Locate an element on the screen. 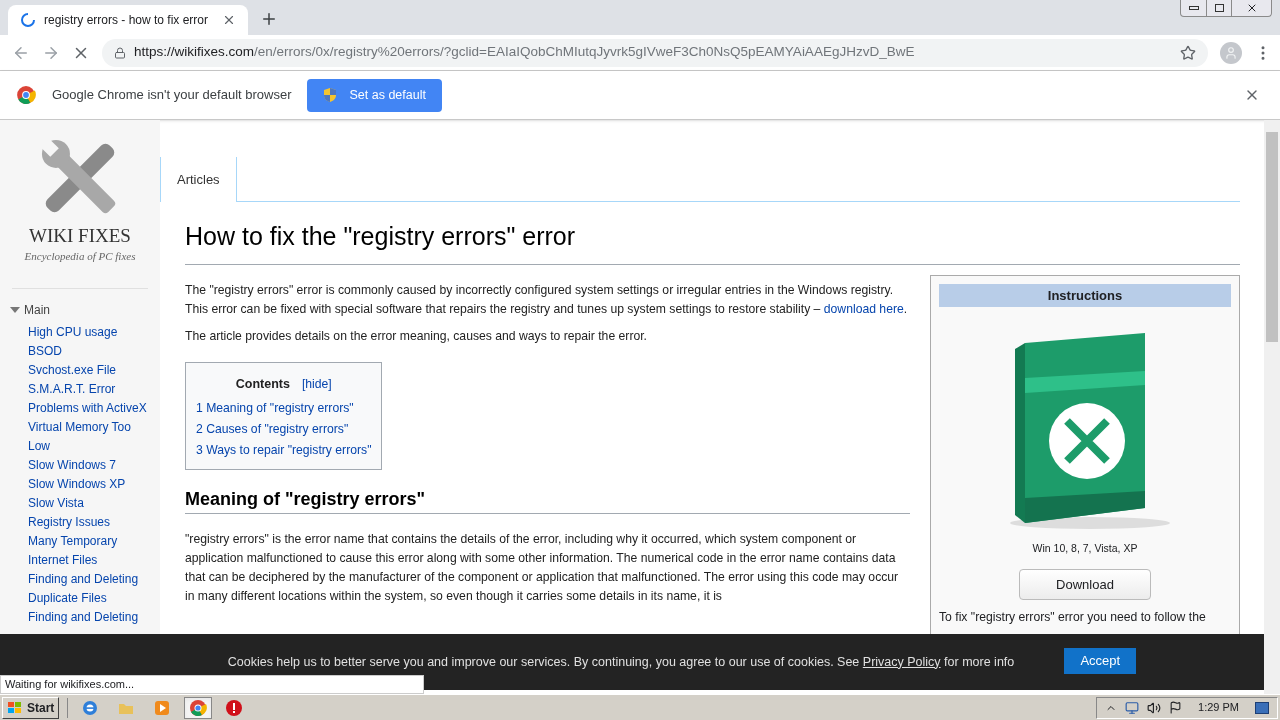 The height and width of the screenshot is (720, 1280). start-button: Start is located at coordinates (31, 707).